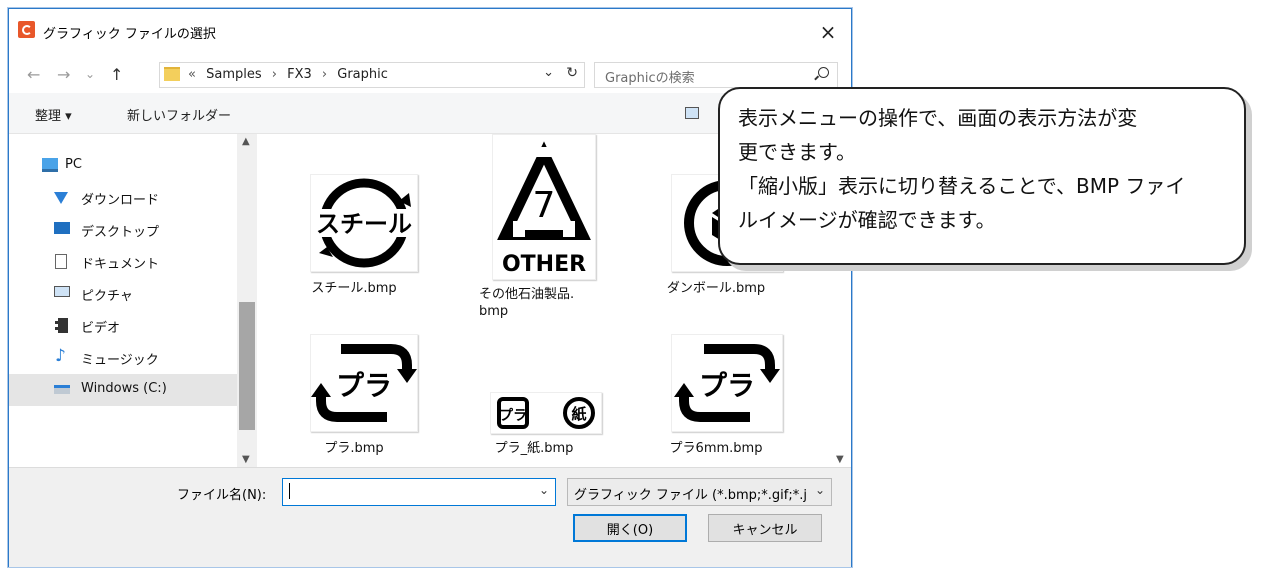  I want to click on view-menu-icon, so click(692, 113).